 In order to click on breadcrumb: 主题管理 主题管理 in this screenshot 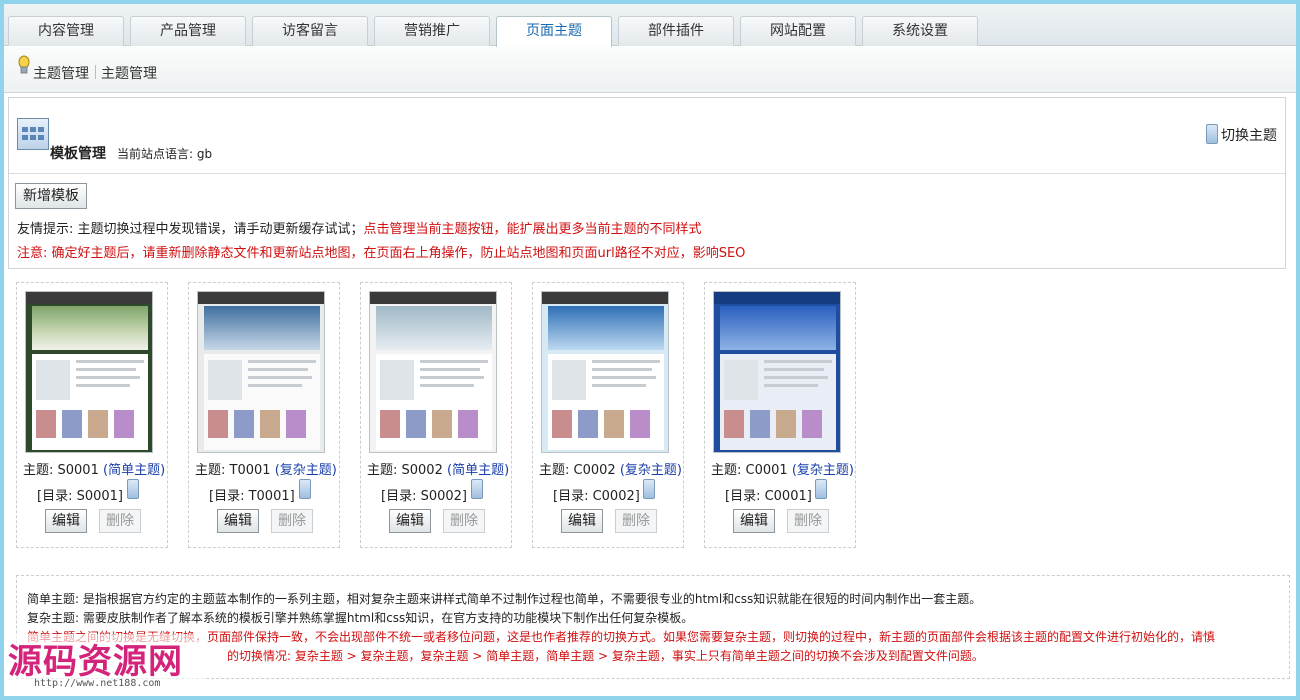, I will do `click(650, 70)`.